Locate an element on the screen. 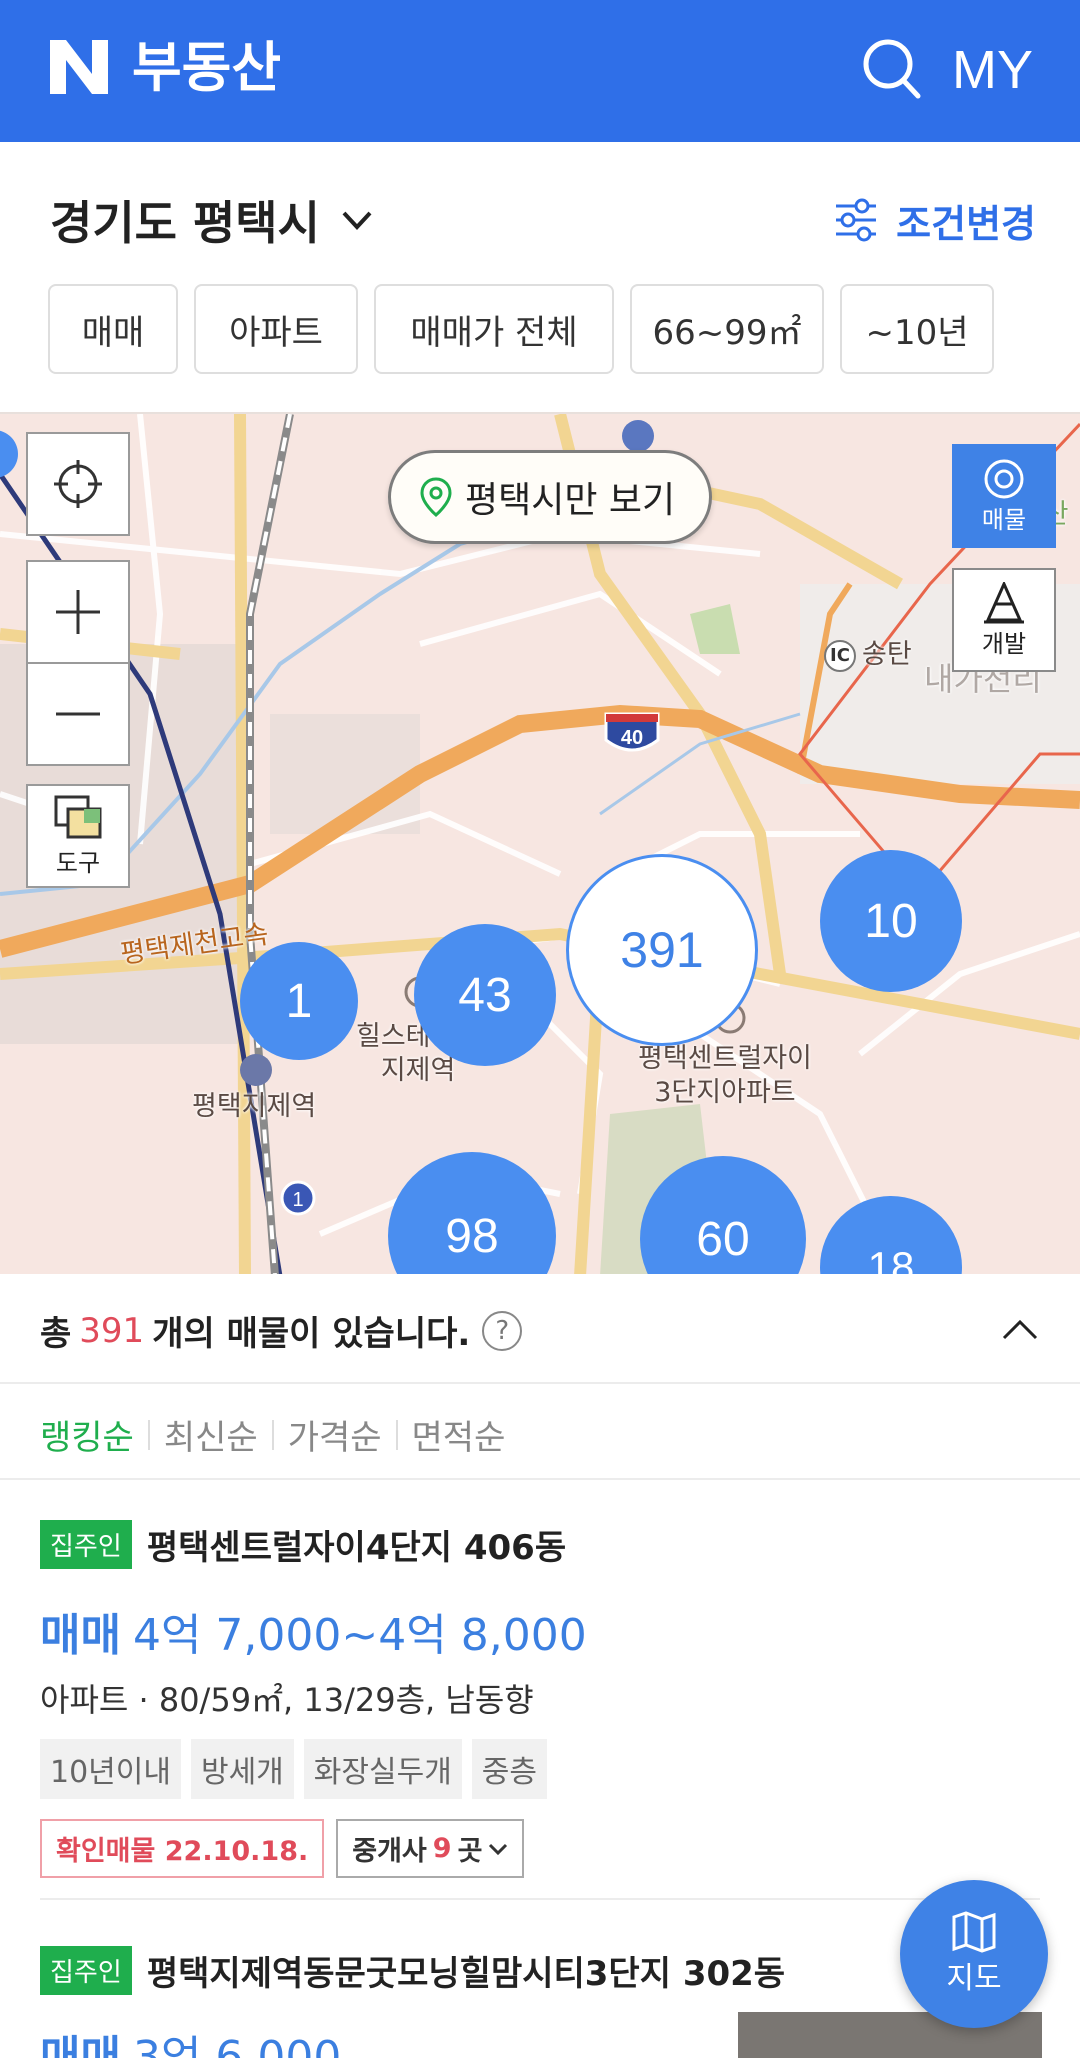 This screenshot has height=2058, width=1080. search-icon is located at coordinates (892, 70).